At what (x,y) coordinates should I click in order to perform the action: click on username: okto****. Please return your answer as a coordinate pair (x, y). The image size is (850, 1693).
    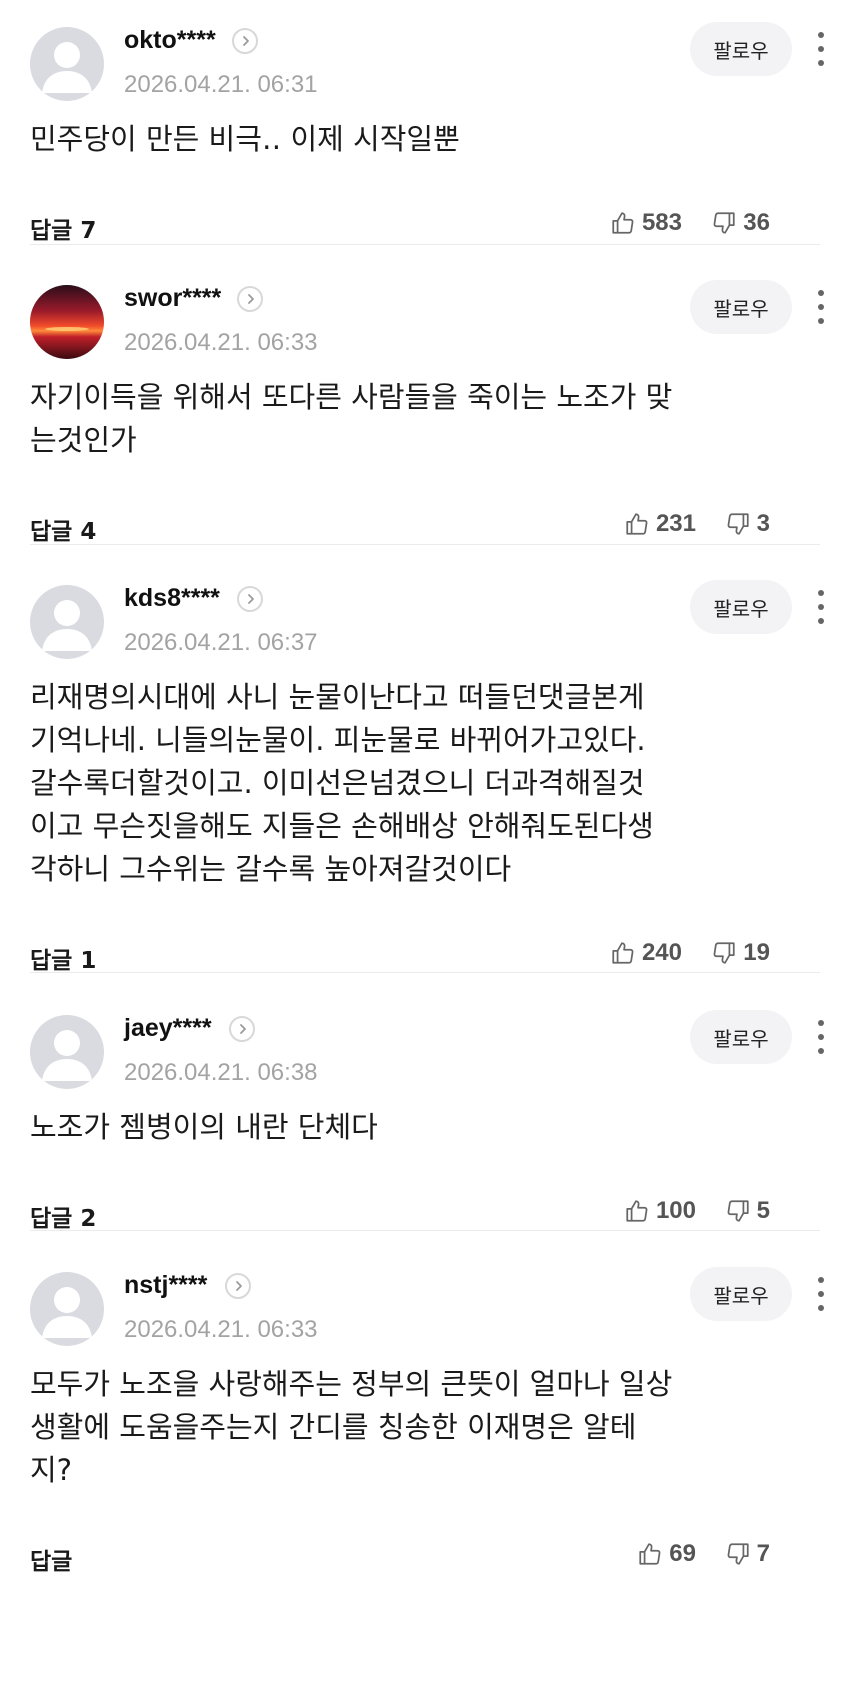
    Looking at the image, I should click on (170, 40).